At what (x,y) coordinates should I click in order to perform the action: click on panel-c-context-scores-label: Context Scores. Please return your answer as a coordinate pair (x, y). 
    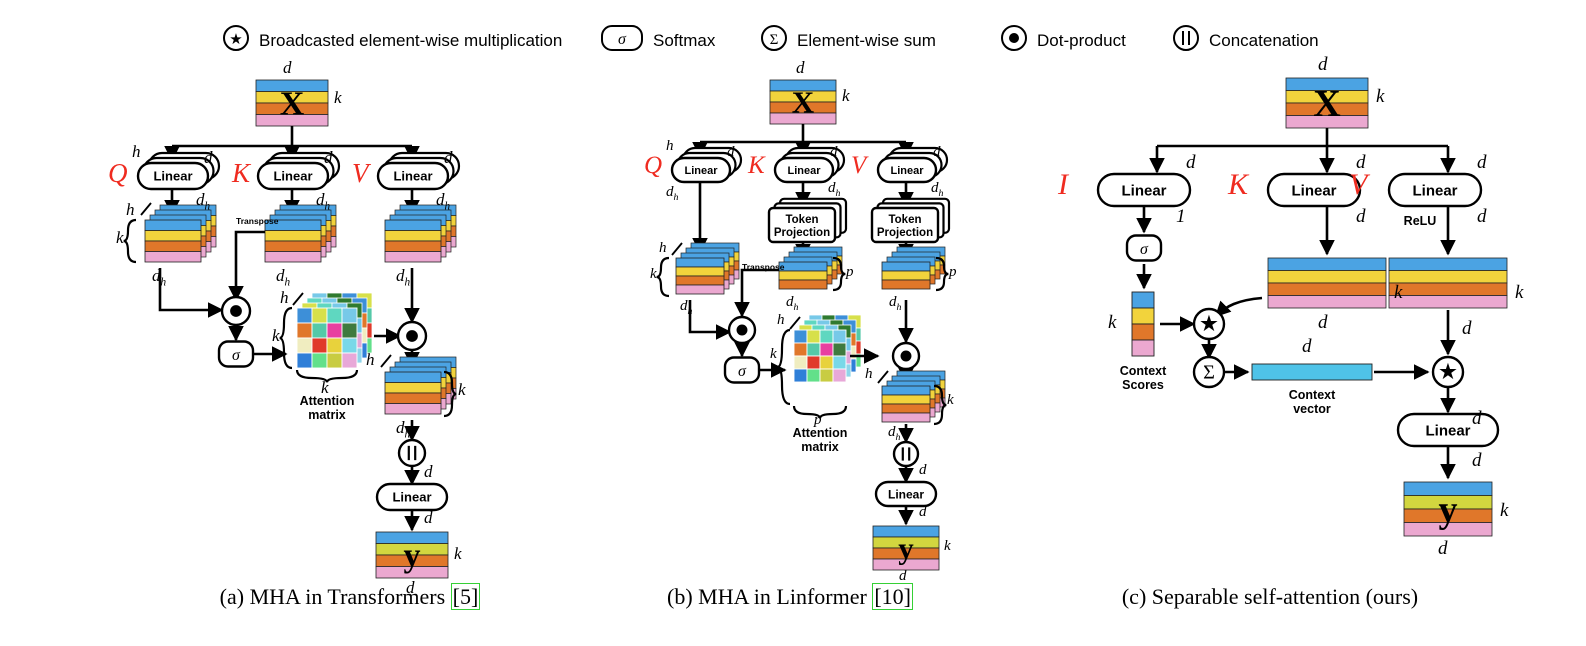
    Looking at the image, I should click on (1143, 378).